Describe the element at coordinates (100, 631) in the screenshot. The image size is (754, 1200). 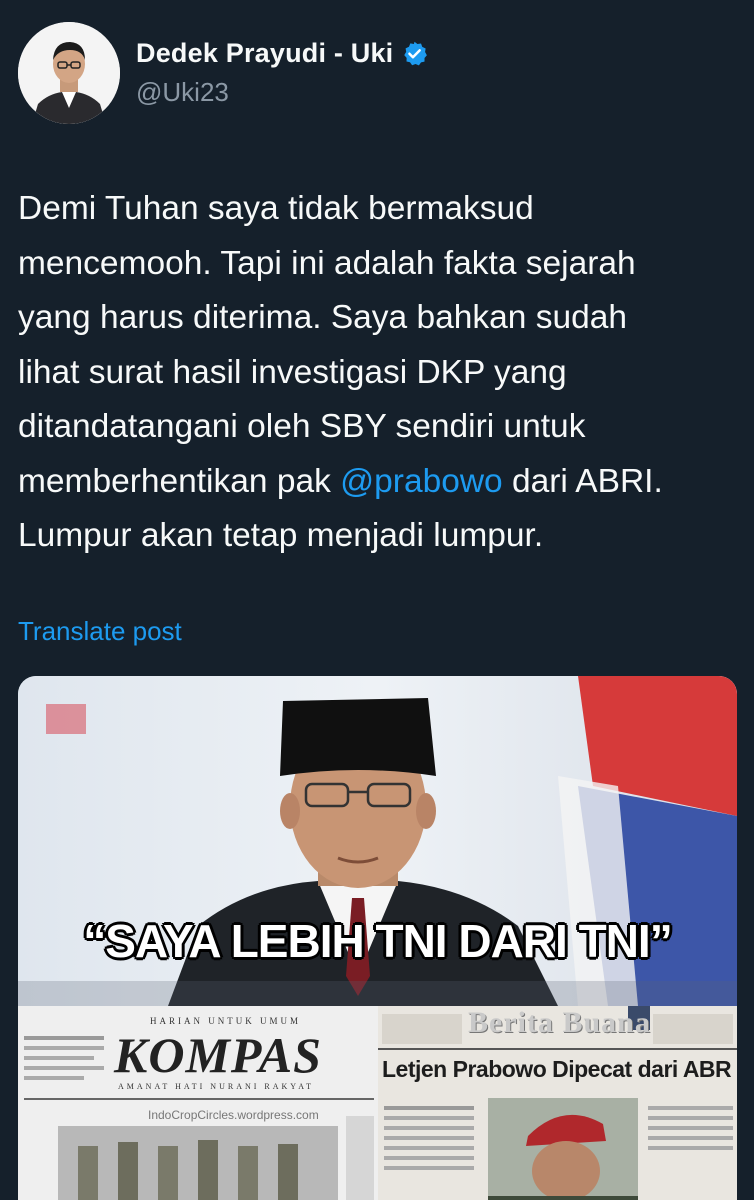
I see `translate-post-link: Translate post` at that location.